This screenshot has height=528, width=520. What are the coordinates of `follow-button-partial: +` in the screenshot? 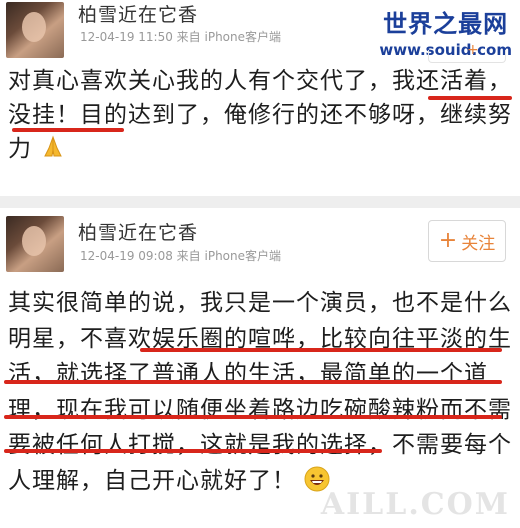 It's located at (467, 52).